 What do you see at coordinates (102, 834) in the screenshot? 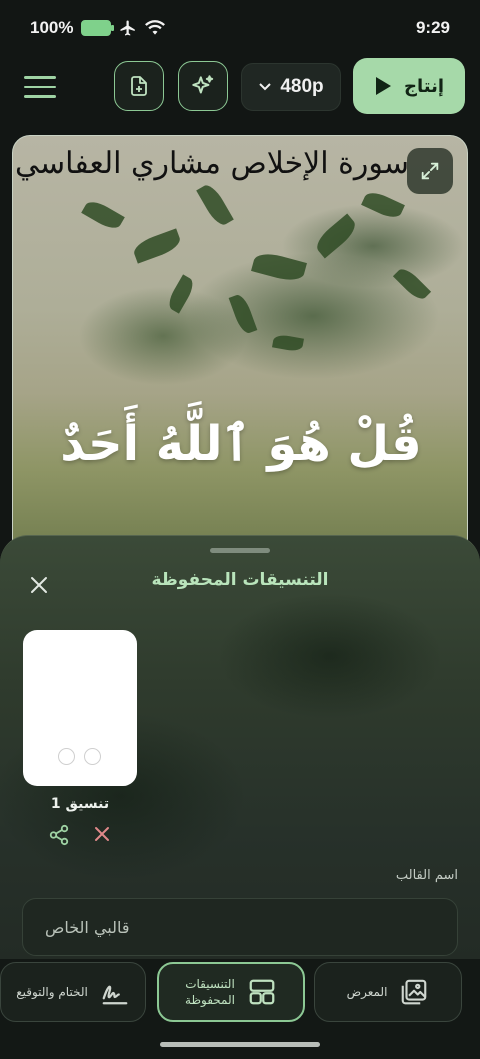
I see `delete-icon` at bounding box center [102, 834].